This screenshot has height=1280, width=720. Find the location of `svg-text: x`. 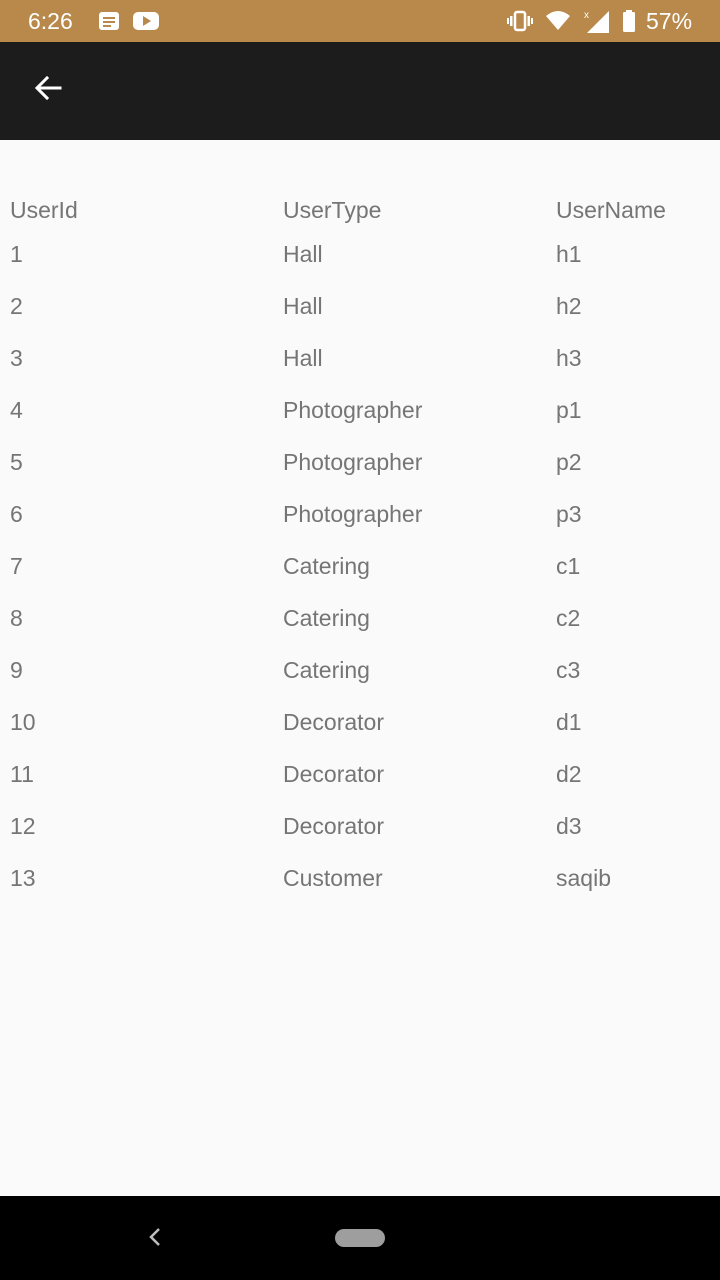

svg-text: x is located at coordinates (586, 15).